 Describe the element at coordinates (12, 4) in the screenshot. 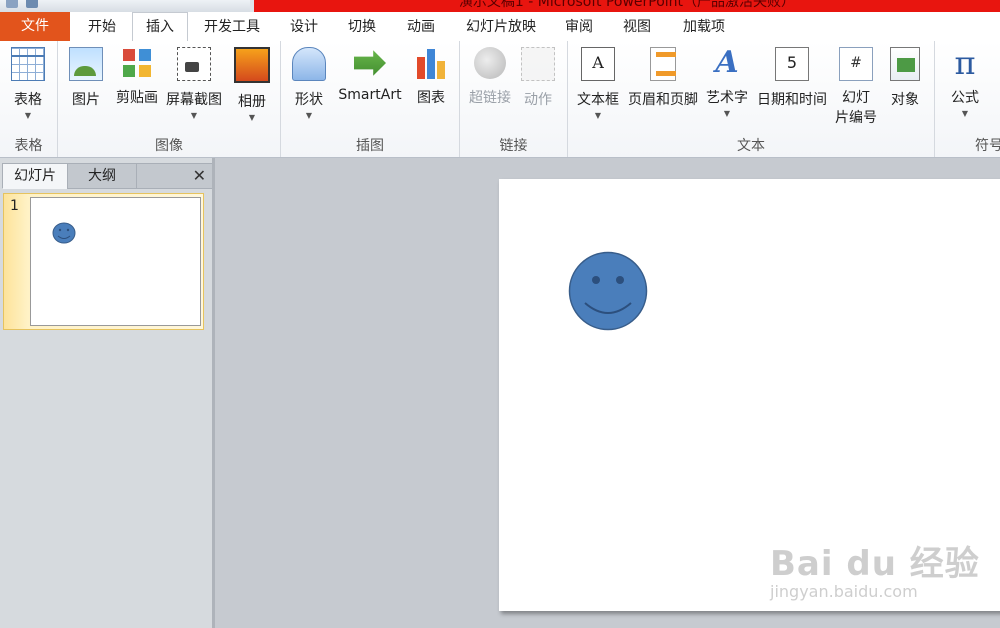

I see `app-icon` at that location.